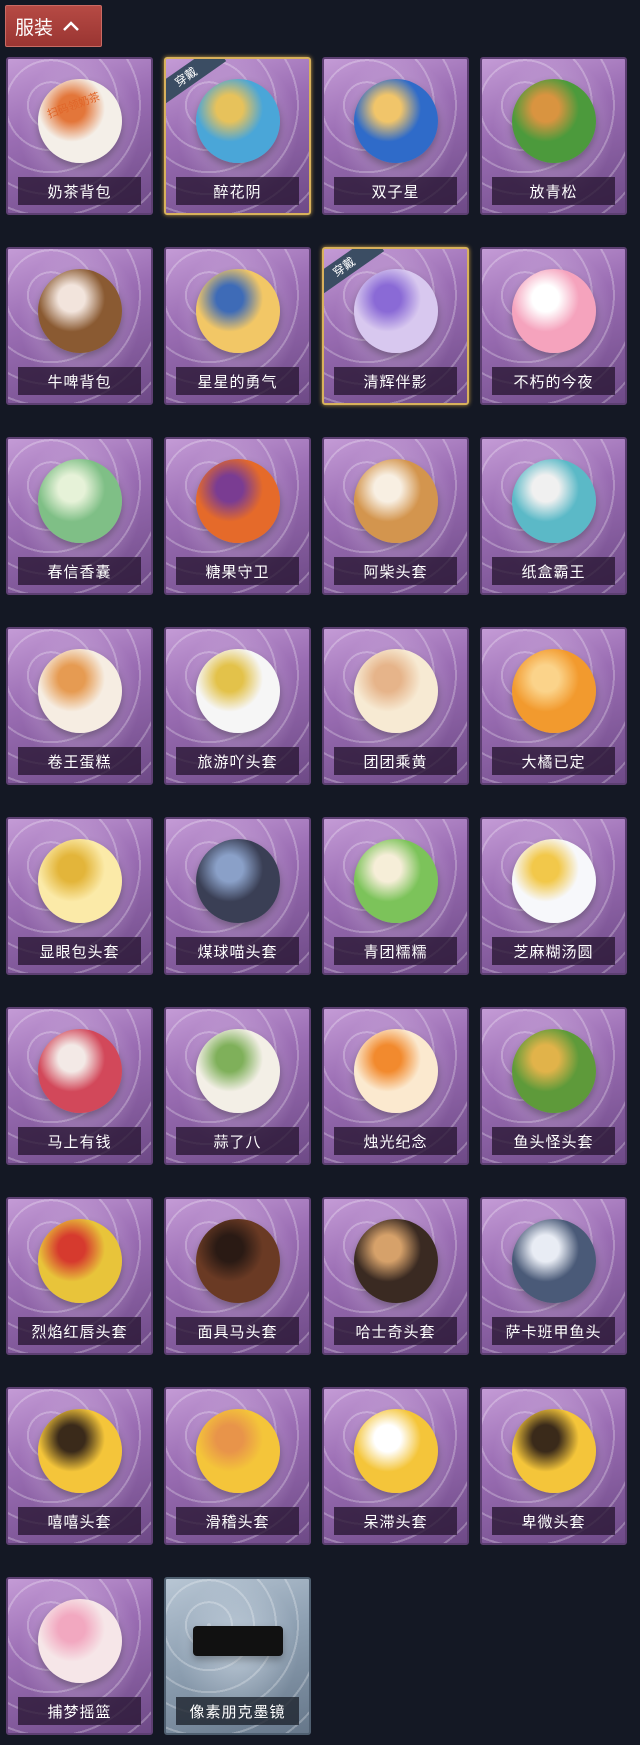 This screenshot has height=1745, width=640. Describe the element at coordinates (237, 191) in the screenshot. I see `item-name: 醉花阴` at that location.